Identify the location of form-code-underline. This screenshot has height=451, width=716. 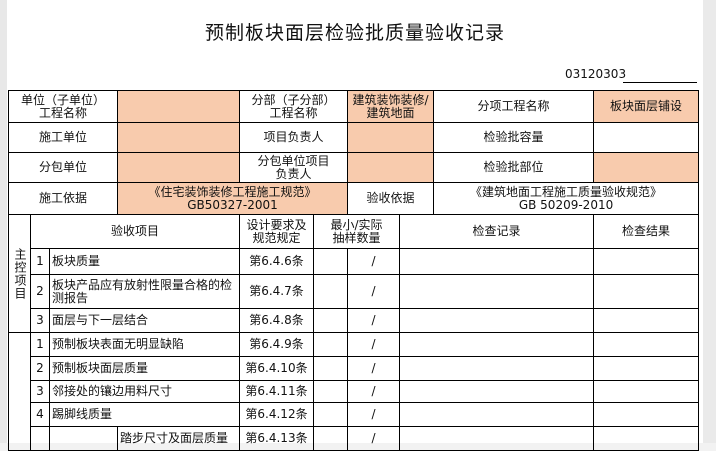
(660, 82).